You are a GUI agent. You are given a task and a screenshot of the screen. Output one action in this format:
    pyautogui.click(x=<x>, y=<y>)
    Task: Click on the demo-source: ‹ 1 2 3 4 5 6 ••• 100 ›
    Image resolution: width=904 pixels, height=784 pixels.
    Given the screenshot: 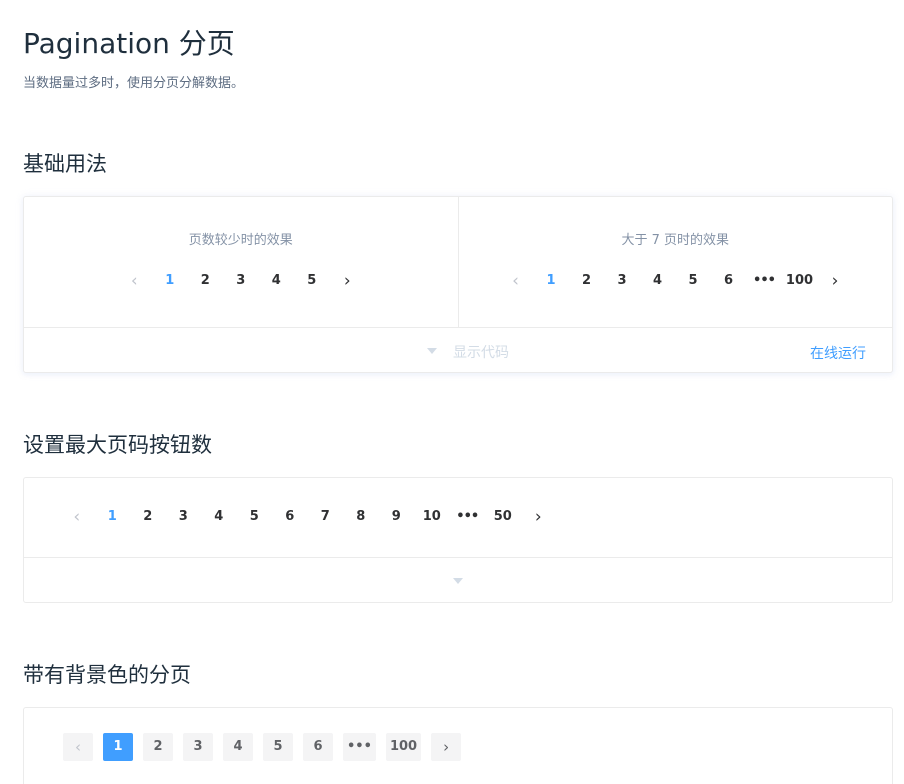 What is the action you would take?
    pyautogui.click(x=458, y=746)
    